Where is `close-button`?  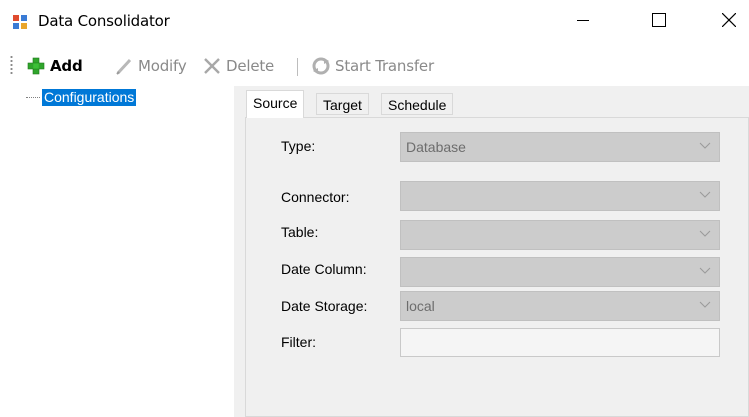 close-button is located at coordinates (727, 20).